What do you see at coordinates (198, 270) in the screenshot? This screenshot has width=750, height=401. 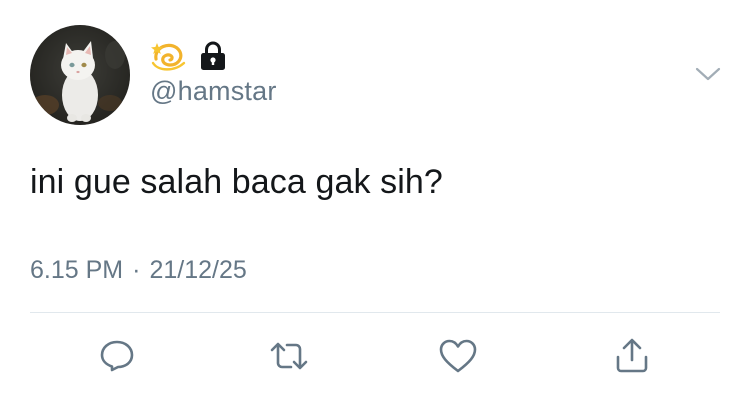 I see `tweet-date: 21/12/25` at bounding box center [198, 270].